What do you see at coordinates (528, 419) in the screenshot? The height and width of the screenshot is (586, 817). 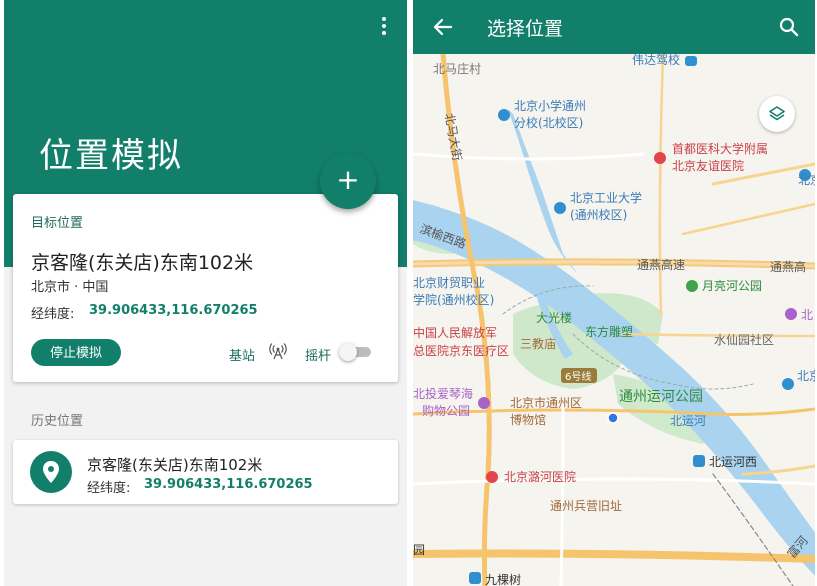 I see `map-label: 博物馆` at bounding box center [528, 419].